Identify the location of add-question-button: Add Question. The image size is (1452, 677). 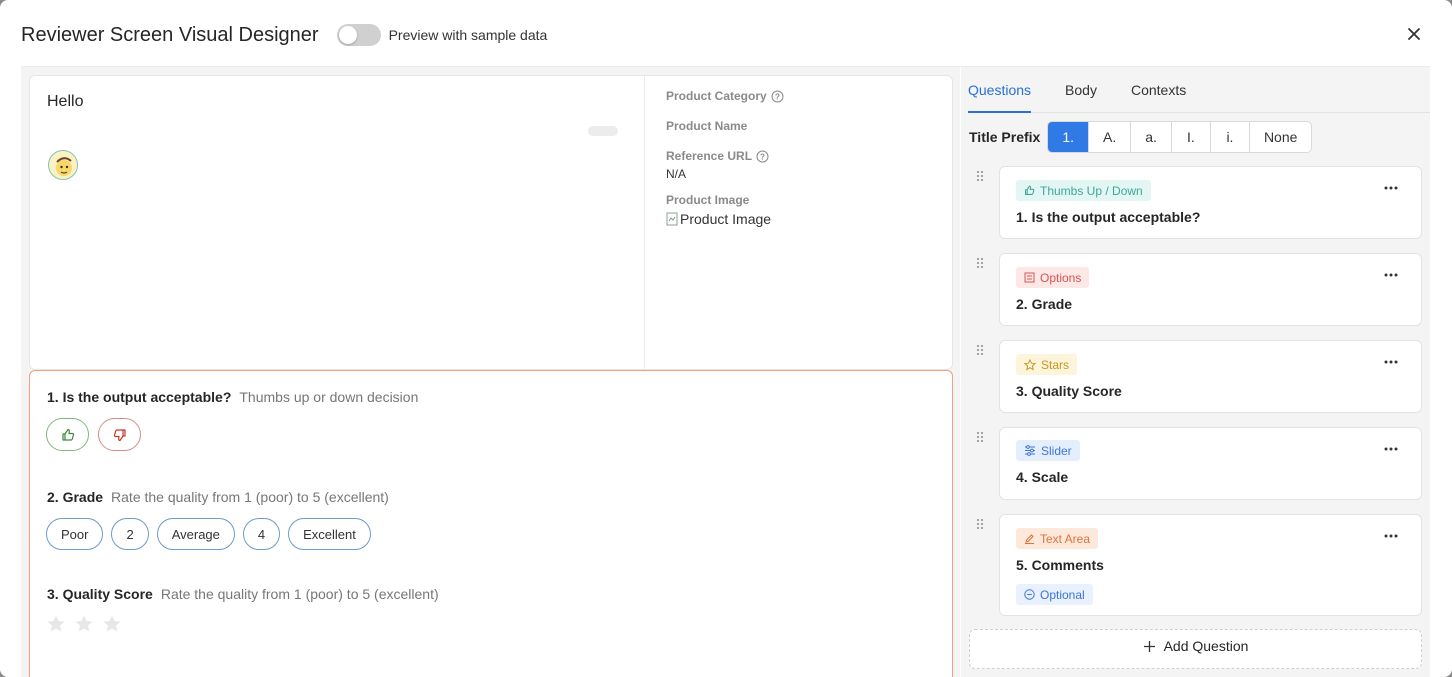
(1195, 649).